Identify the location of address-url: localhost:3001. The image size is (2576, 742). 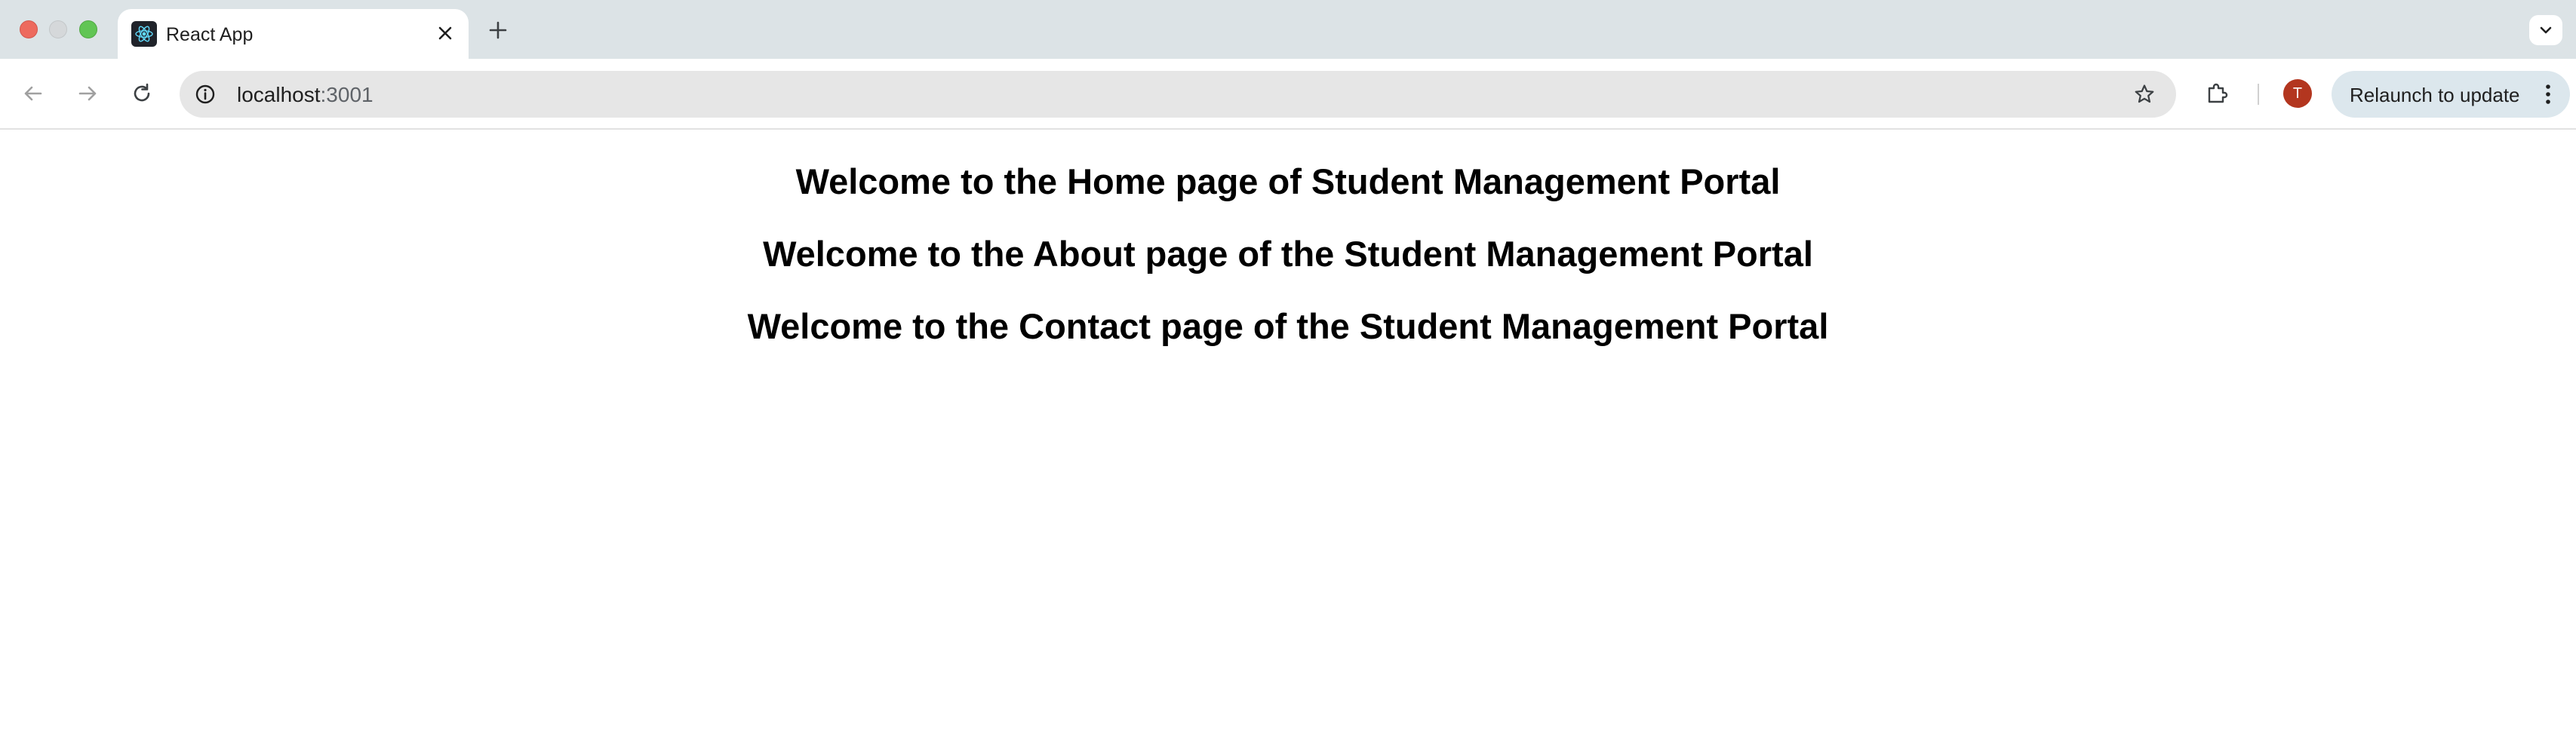
(305, 95).